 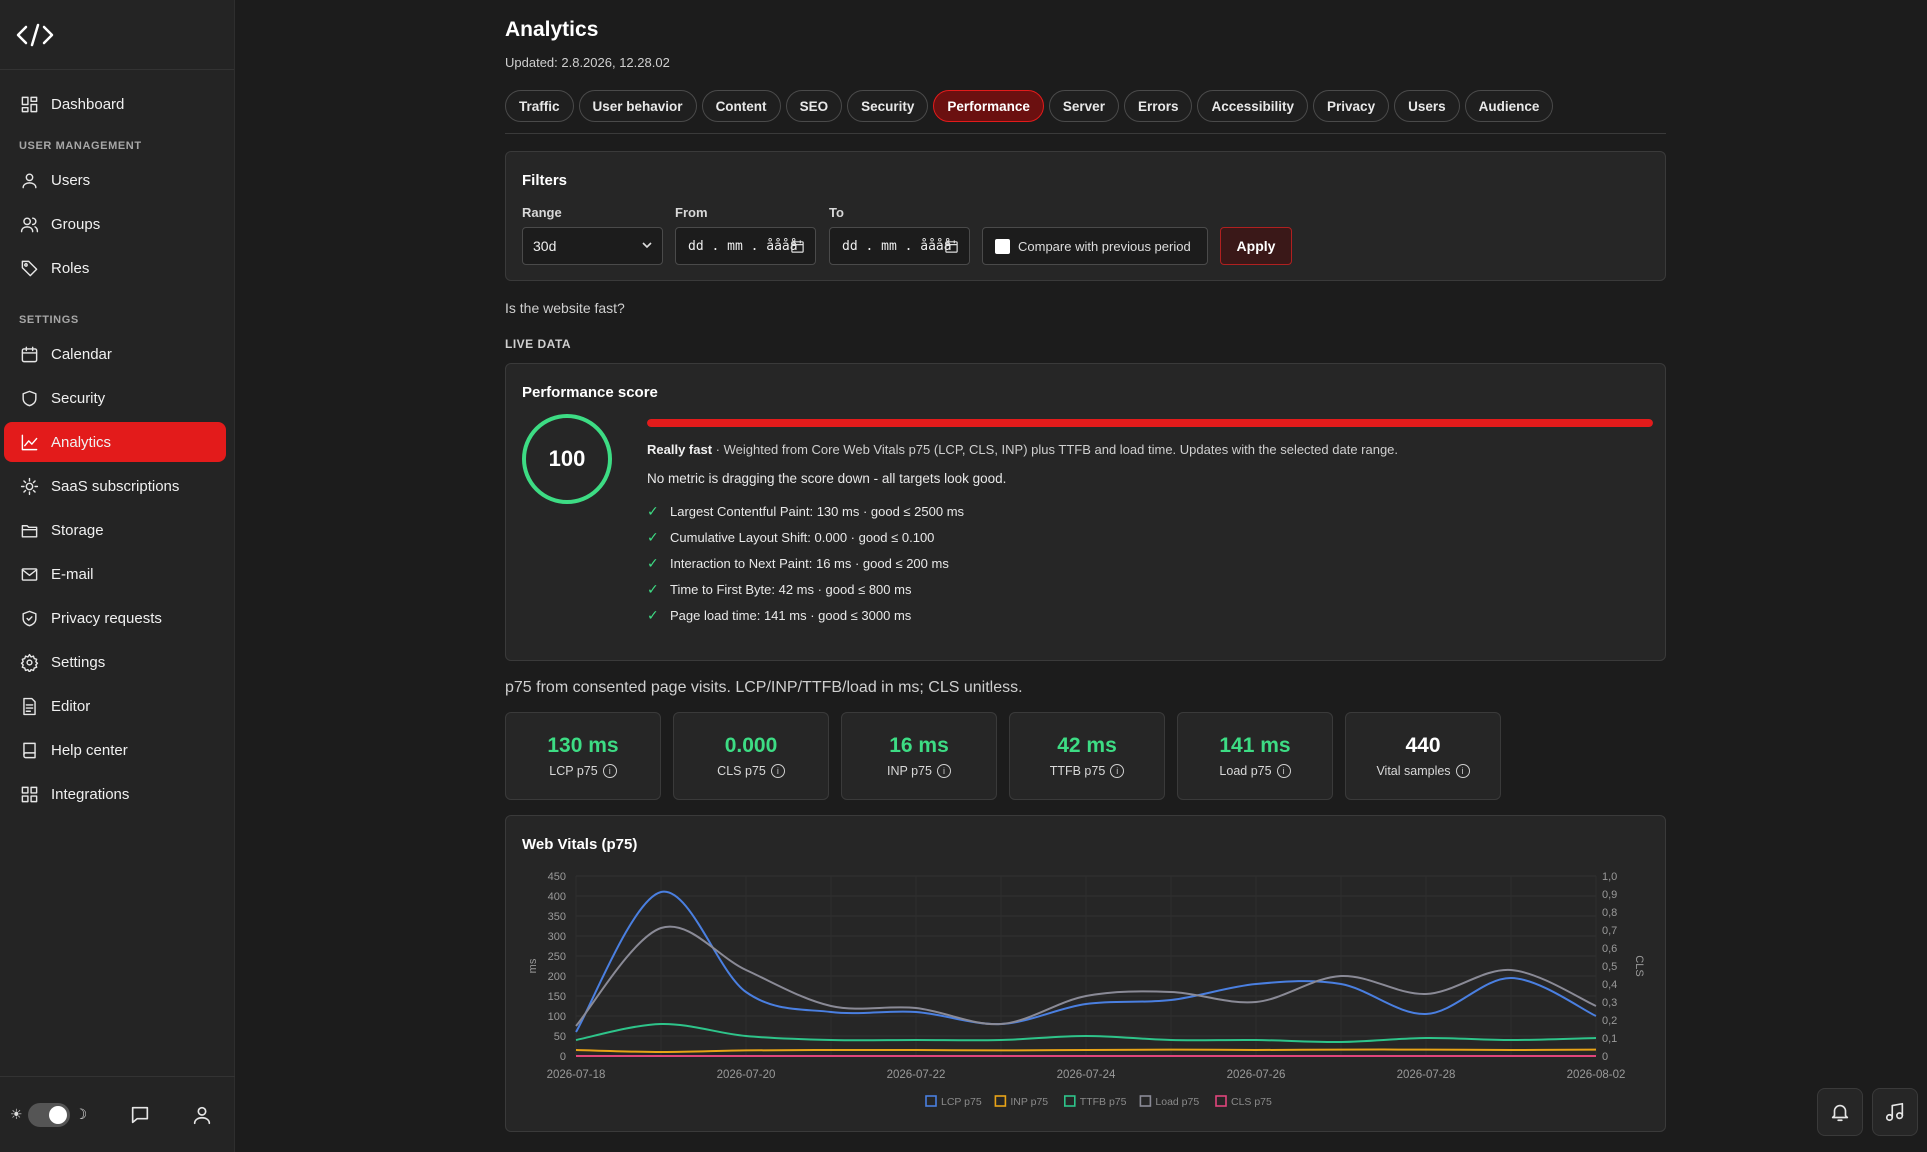 I want to click on code-logo-icon, so click(x=35, y=34).